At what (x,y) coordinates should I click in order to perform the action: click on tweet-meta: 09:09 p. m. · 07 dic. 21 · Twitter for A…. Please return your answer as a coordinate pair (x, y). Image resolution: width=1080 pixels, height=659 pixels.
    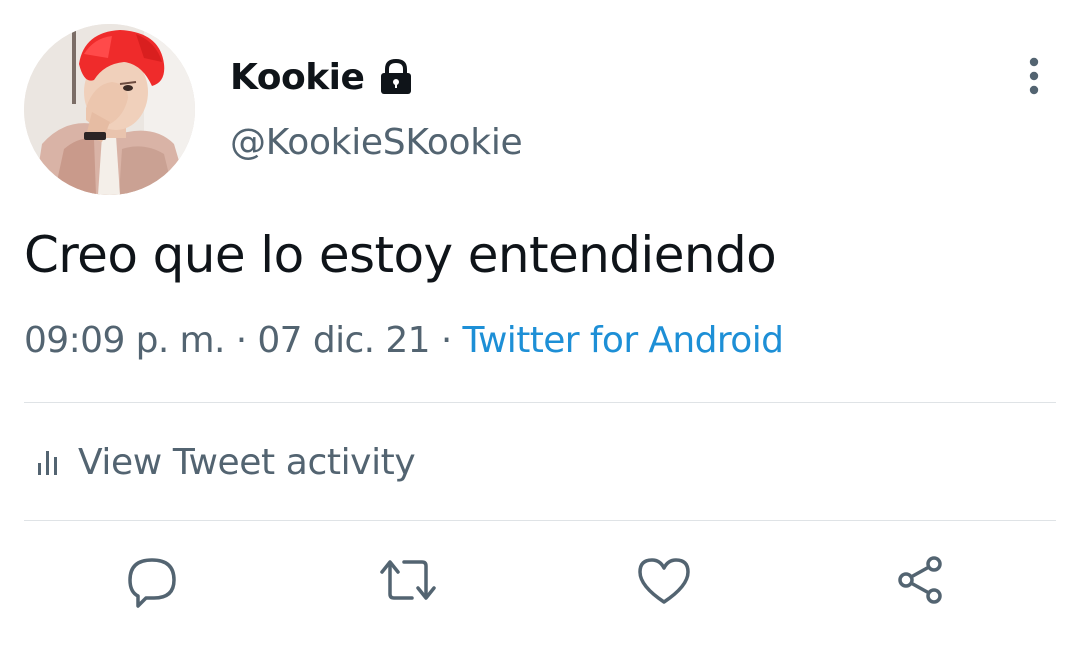
    Looking at the image, I should click on (404, 340).